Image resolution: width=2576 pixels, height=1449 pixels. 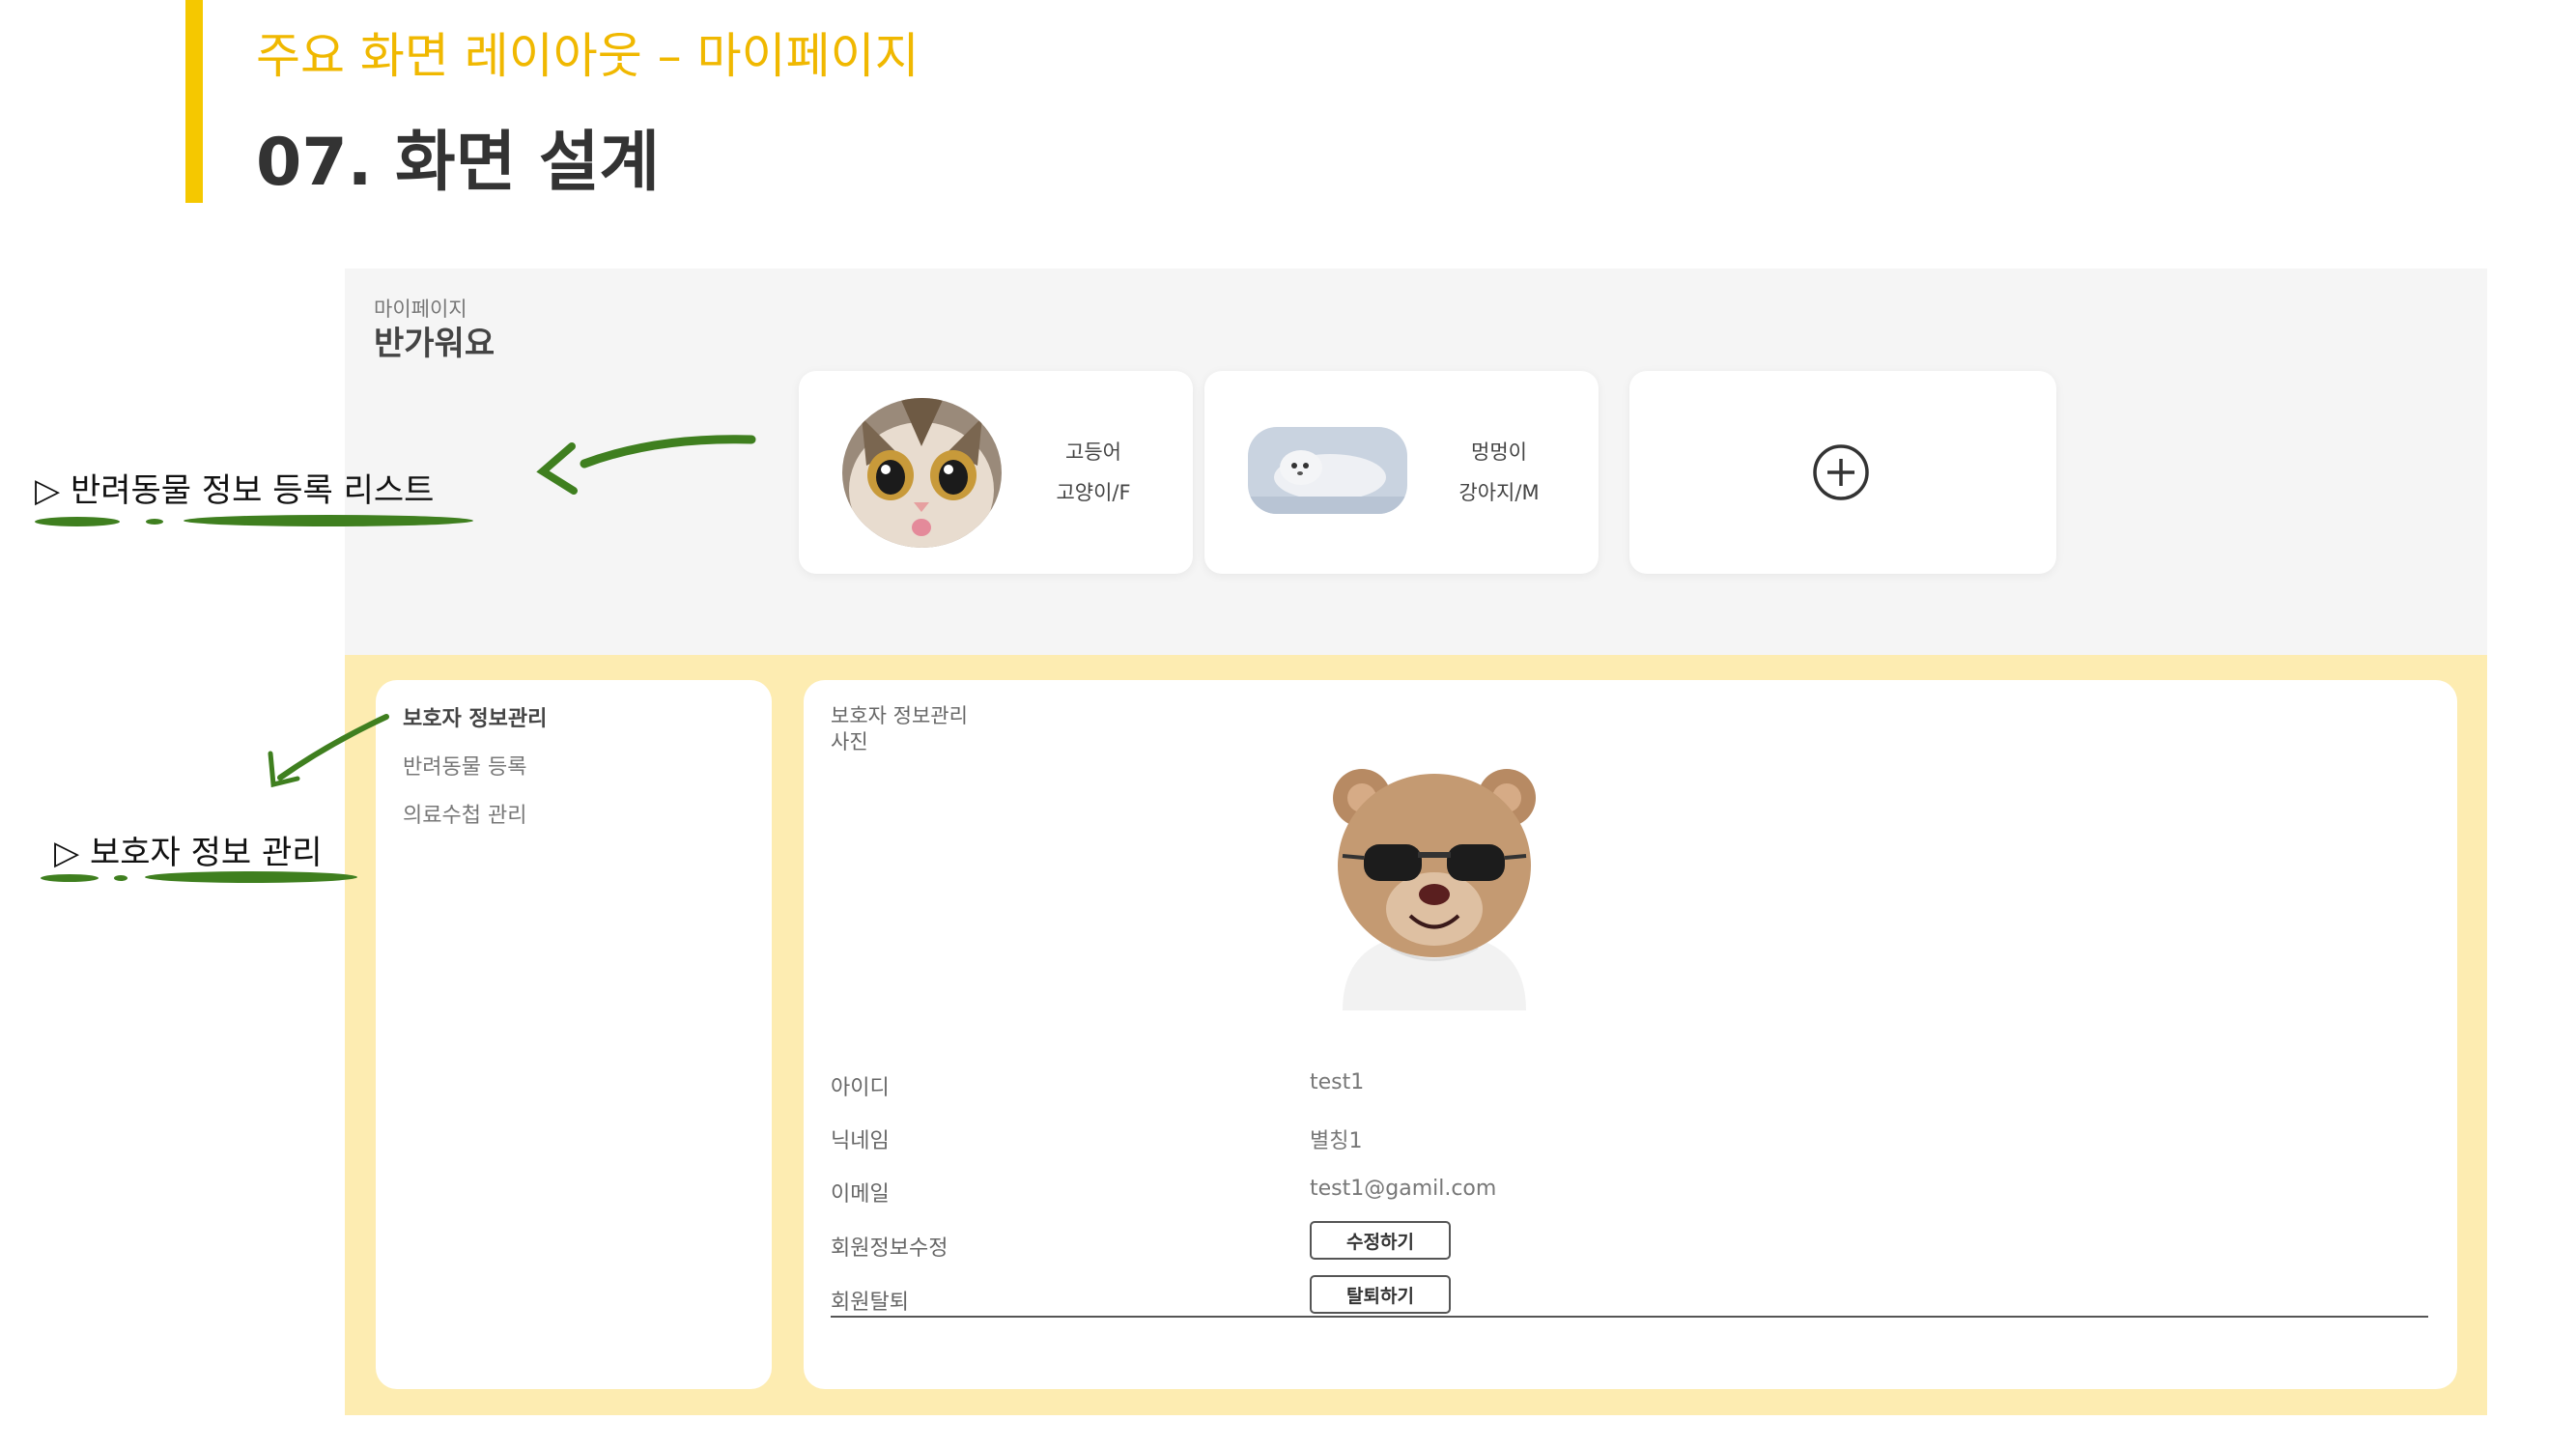 I want to click on arrow-head, so click(x=284, y=769).